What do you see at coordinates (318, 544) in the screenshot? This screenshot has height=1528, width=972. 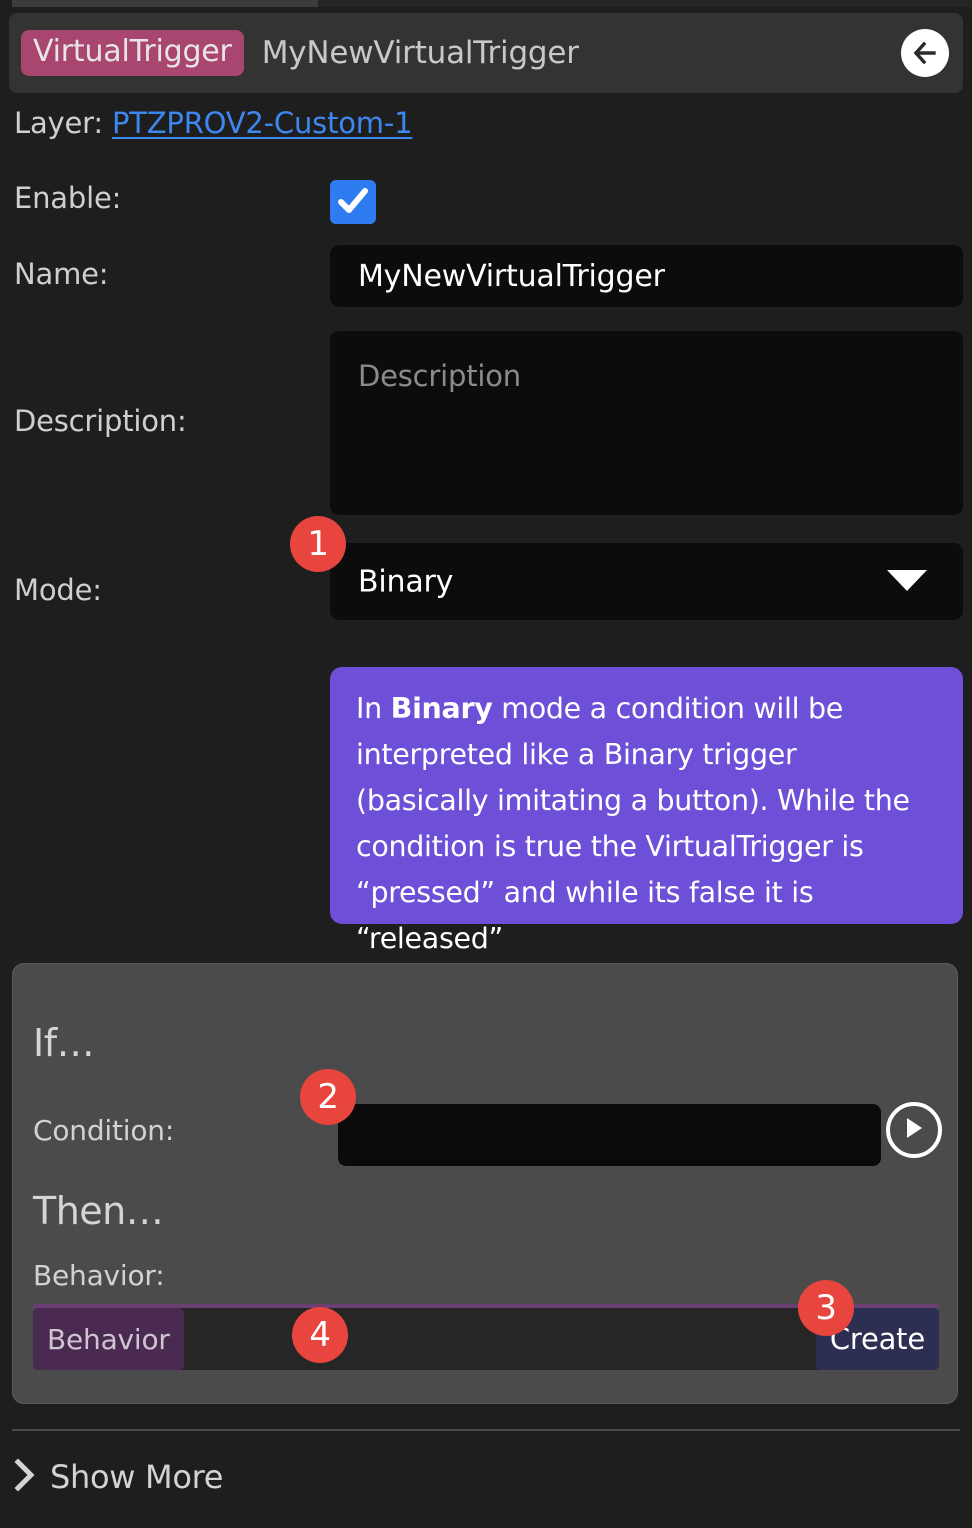 I see `annotation-badge-1: 1` at bounding box center [318, 544].